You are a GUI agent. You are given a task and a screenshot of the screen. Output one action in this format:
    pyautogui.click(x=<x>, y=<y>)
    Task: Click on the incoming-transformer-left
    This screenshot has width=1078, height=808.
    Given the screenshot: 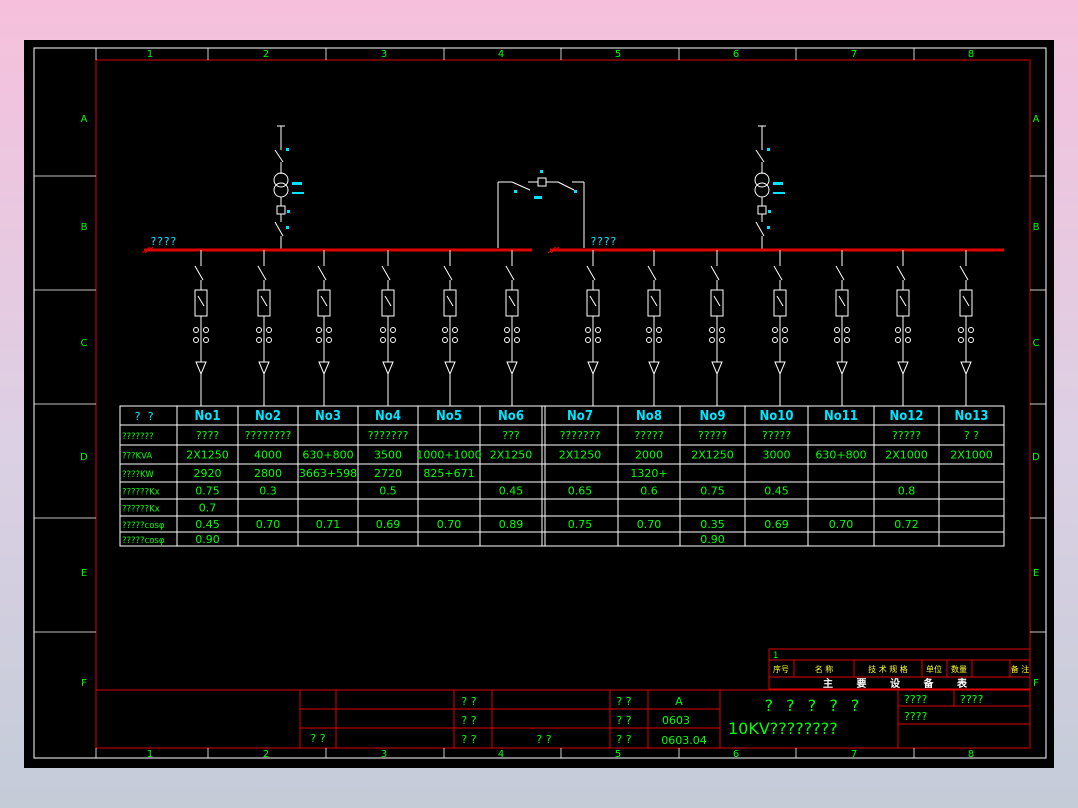 What is the action you would take?
    pyautogui.click(x=288, y=187)
    